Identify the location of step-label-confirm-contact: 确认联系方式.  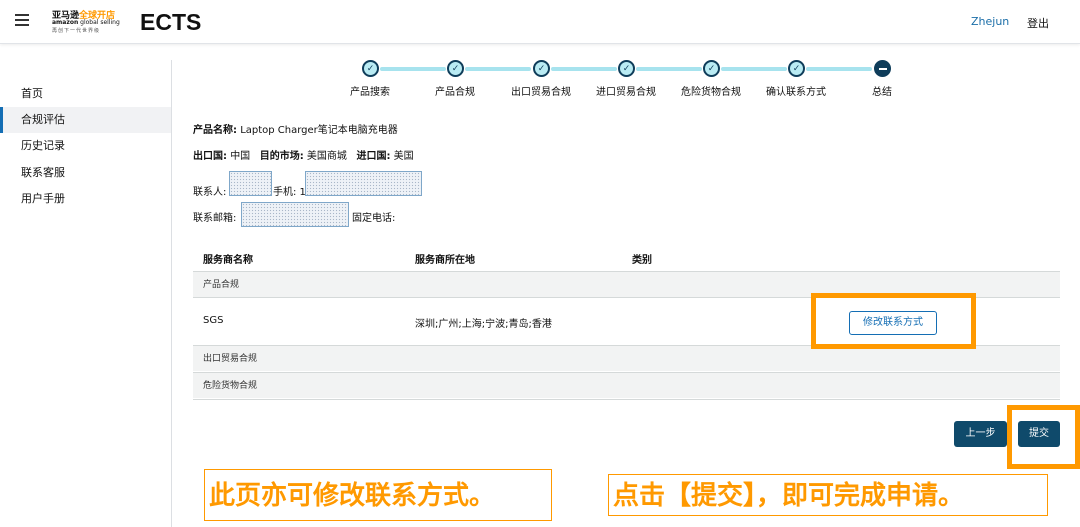
(796, 92).